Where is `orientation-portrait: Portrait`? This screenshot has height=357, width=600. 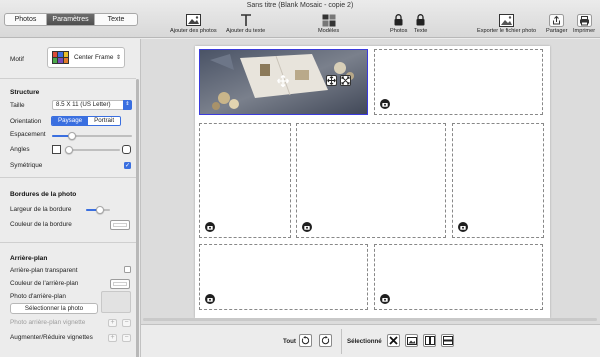 orientation-portrait: Portrait is located at coordinates (104, 121).